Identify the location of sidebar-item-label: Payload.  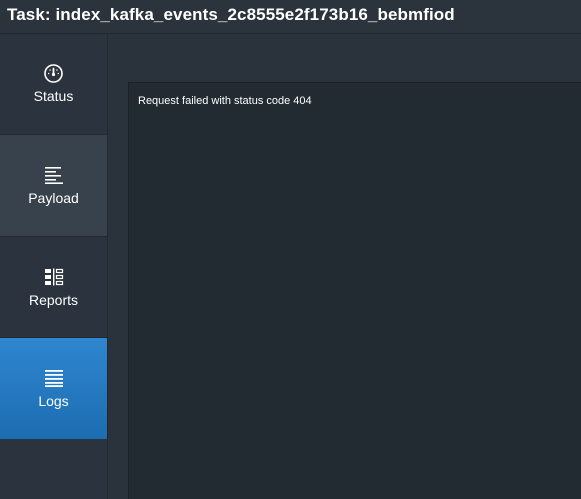
(53, 198).